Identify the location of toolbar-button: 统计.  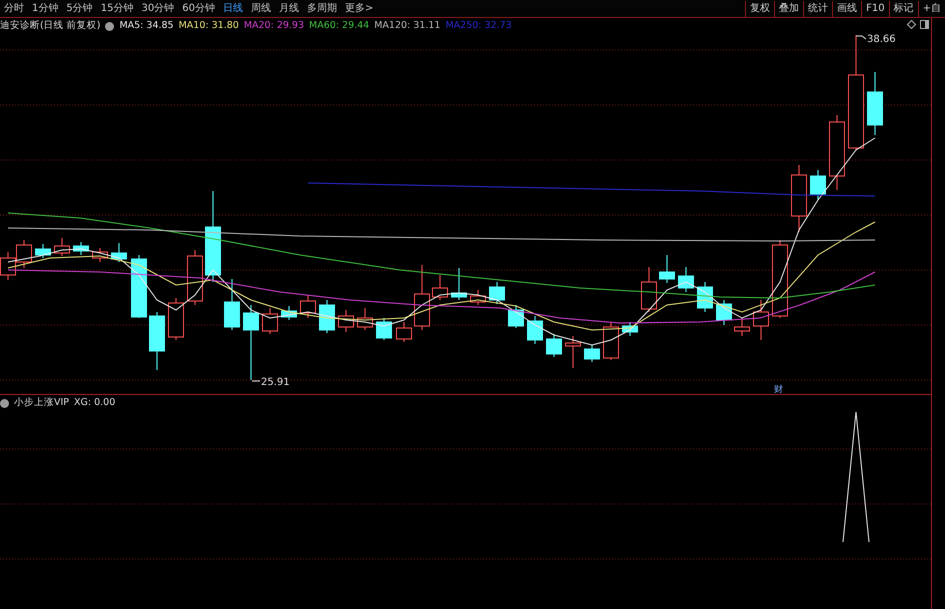
(817, 8).